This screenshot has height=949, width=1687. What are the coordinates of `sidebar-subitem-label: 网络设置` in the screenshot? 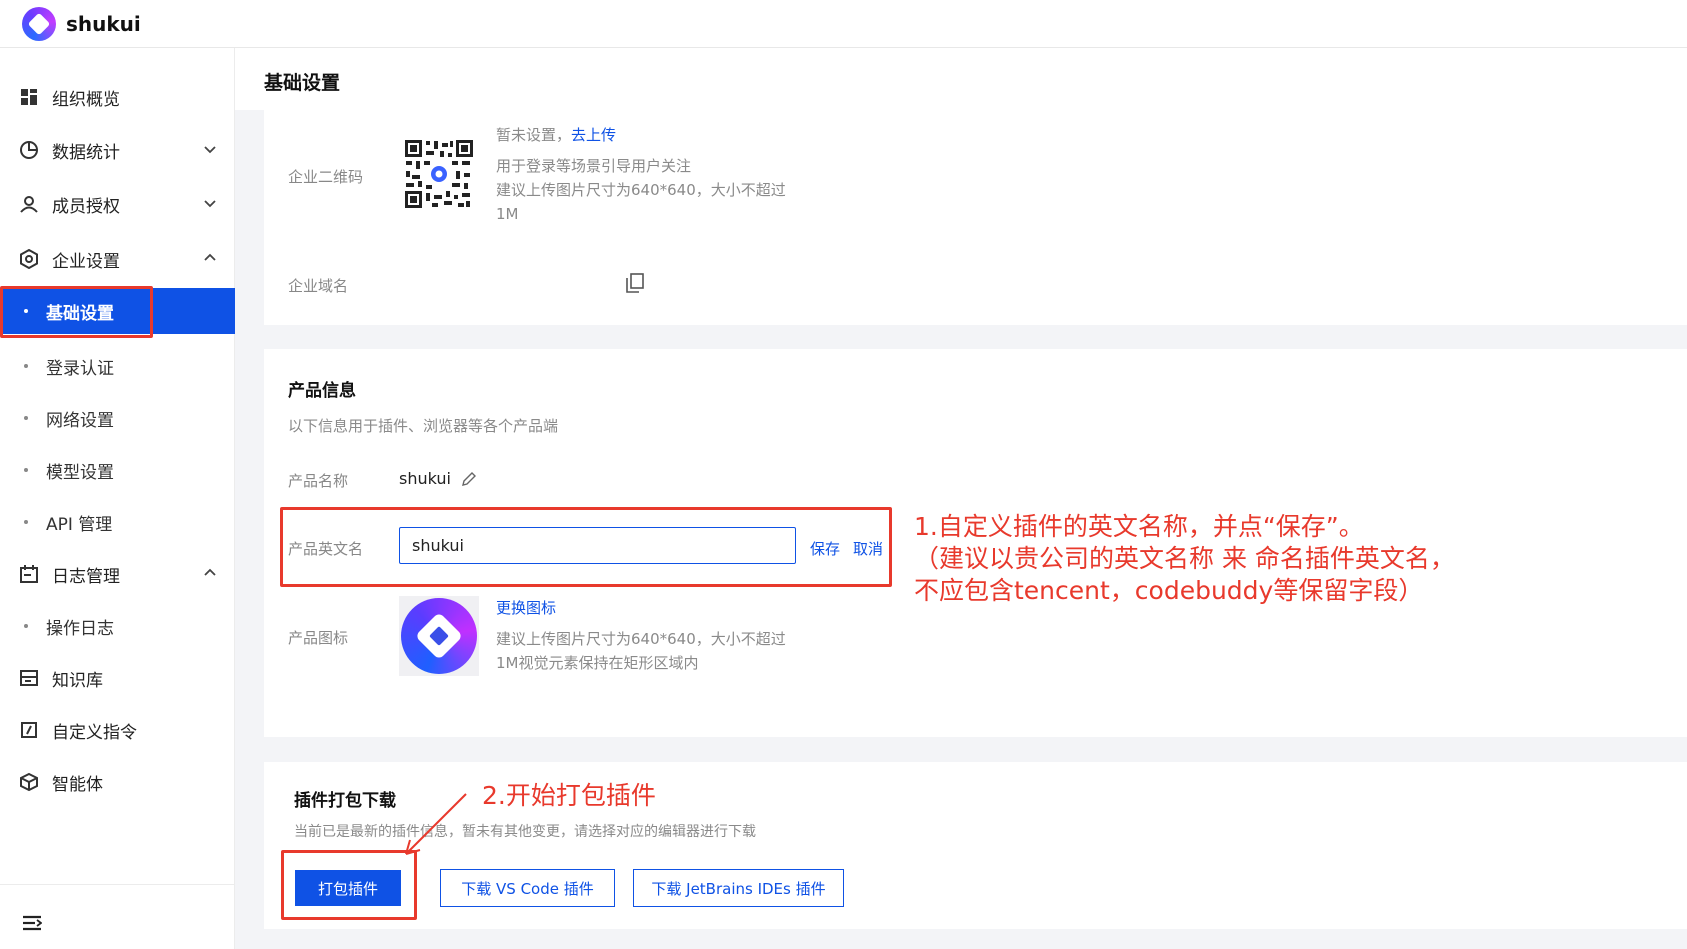 It's located at (80, 420).